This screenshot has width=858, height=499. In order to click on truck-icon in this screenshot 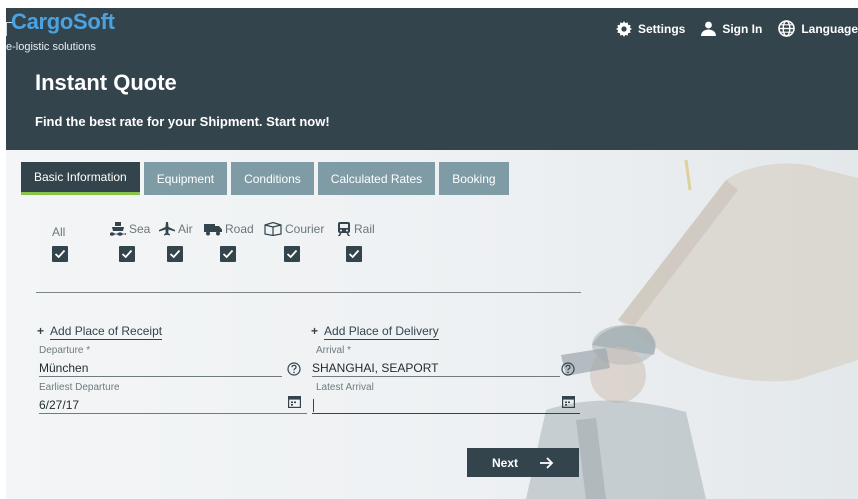, I will do `click(213, 230)`.